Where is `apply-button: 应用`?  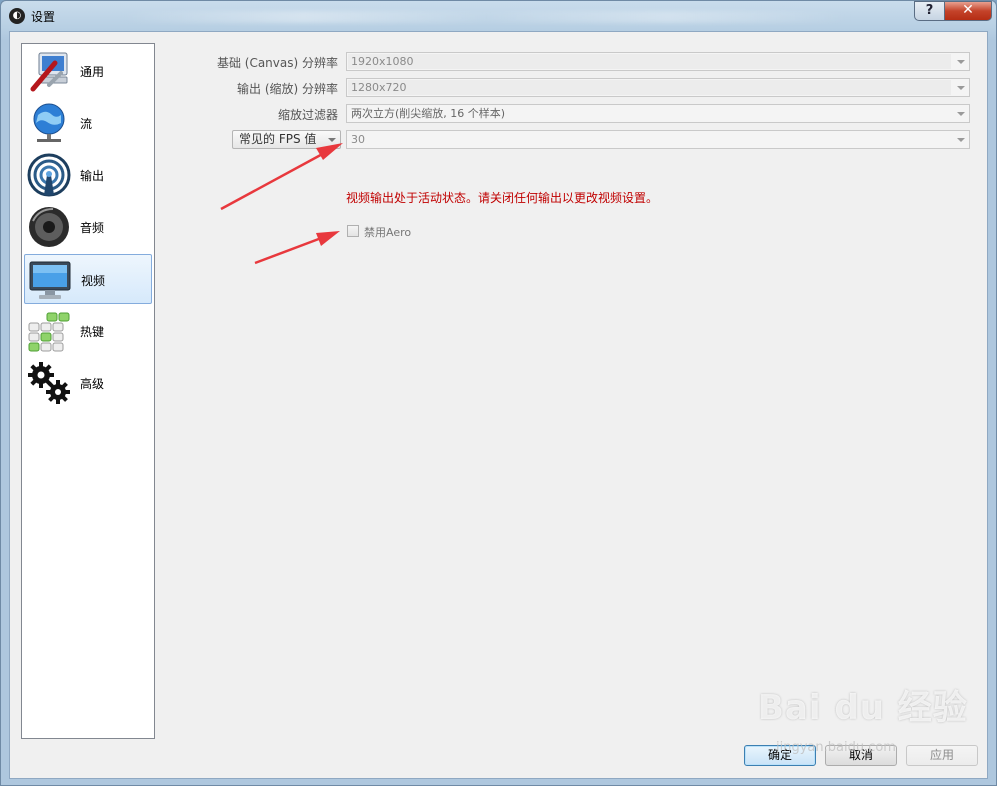
apply-button: 应用 is located at coordinates (942, 755).